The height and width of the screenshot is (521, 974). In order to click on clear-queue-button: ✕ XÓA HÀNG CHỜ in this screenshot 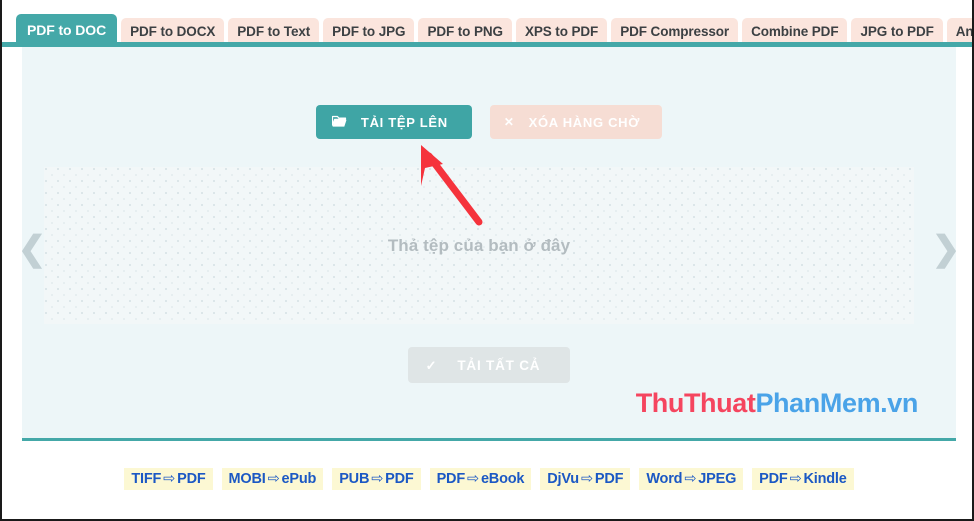, I will do `click(576, 122)`.